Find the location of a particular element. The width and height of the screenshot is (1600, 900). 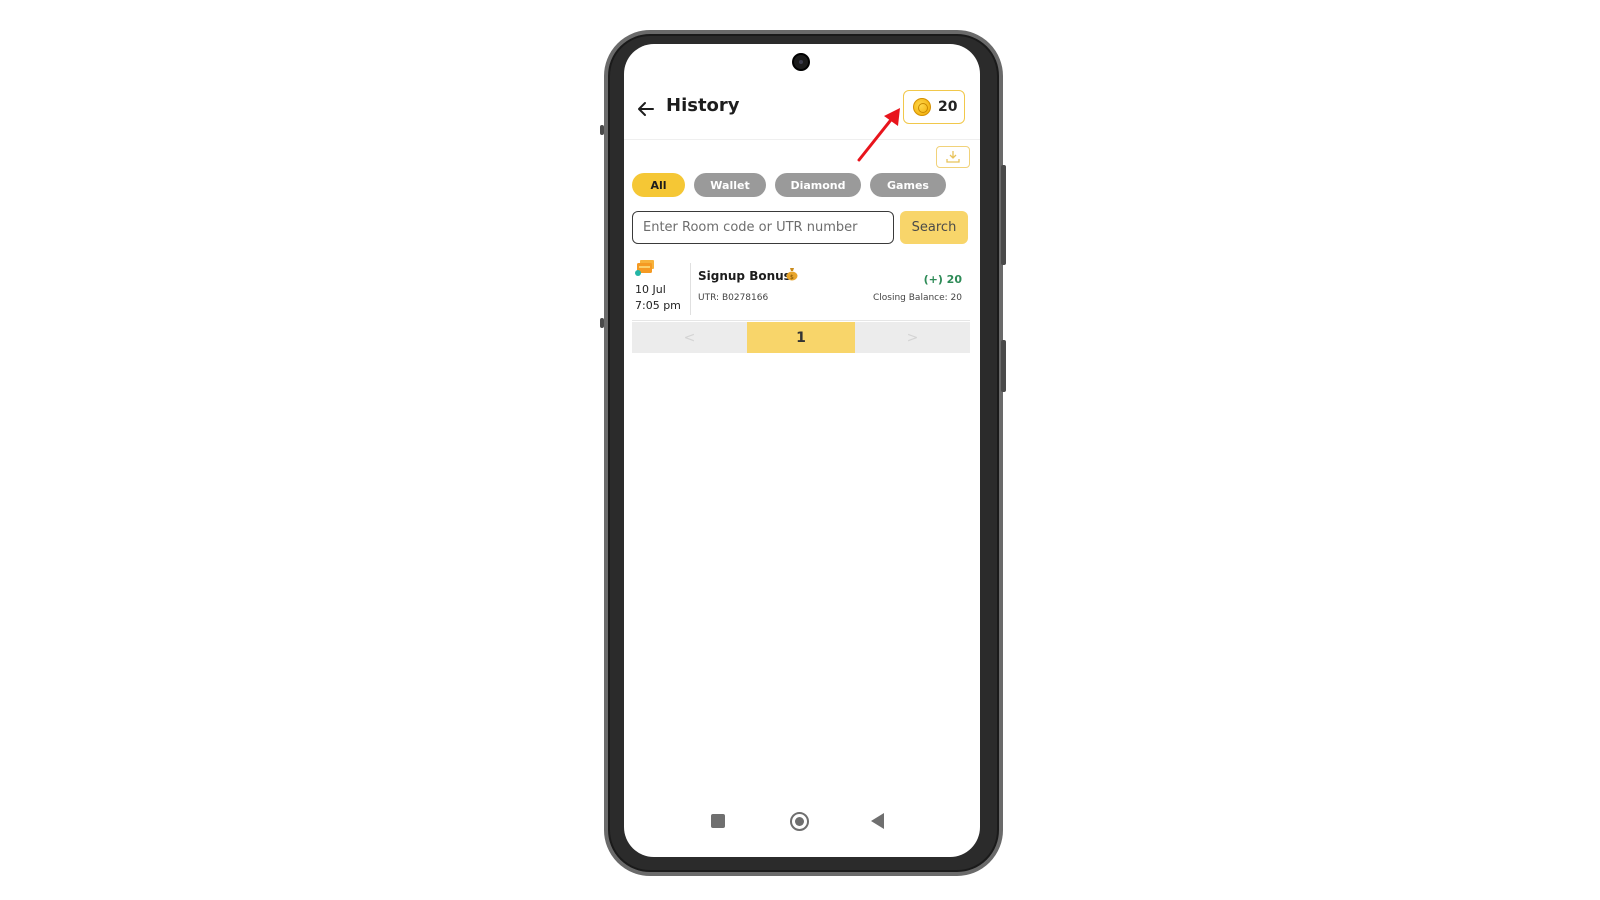

coin-icon is located at coordinates (922, 107).